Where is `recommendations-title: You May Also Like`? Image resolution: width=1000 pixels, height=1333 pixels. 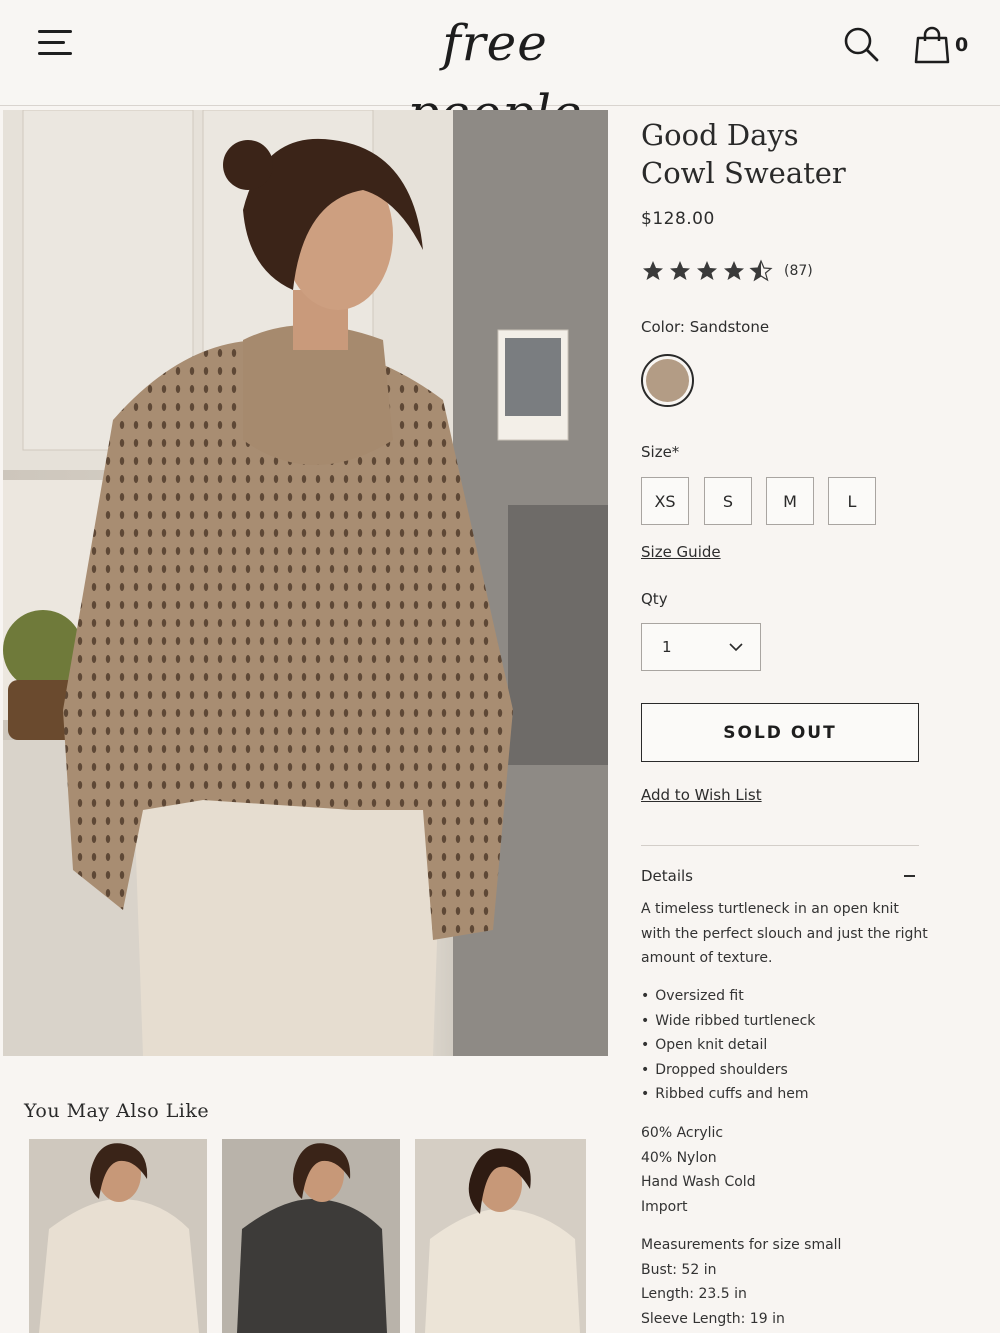
recommendations-title: You May Also Like is located at coordinates (117, 1111).